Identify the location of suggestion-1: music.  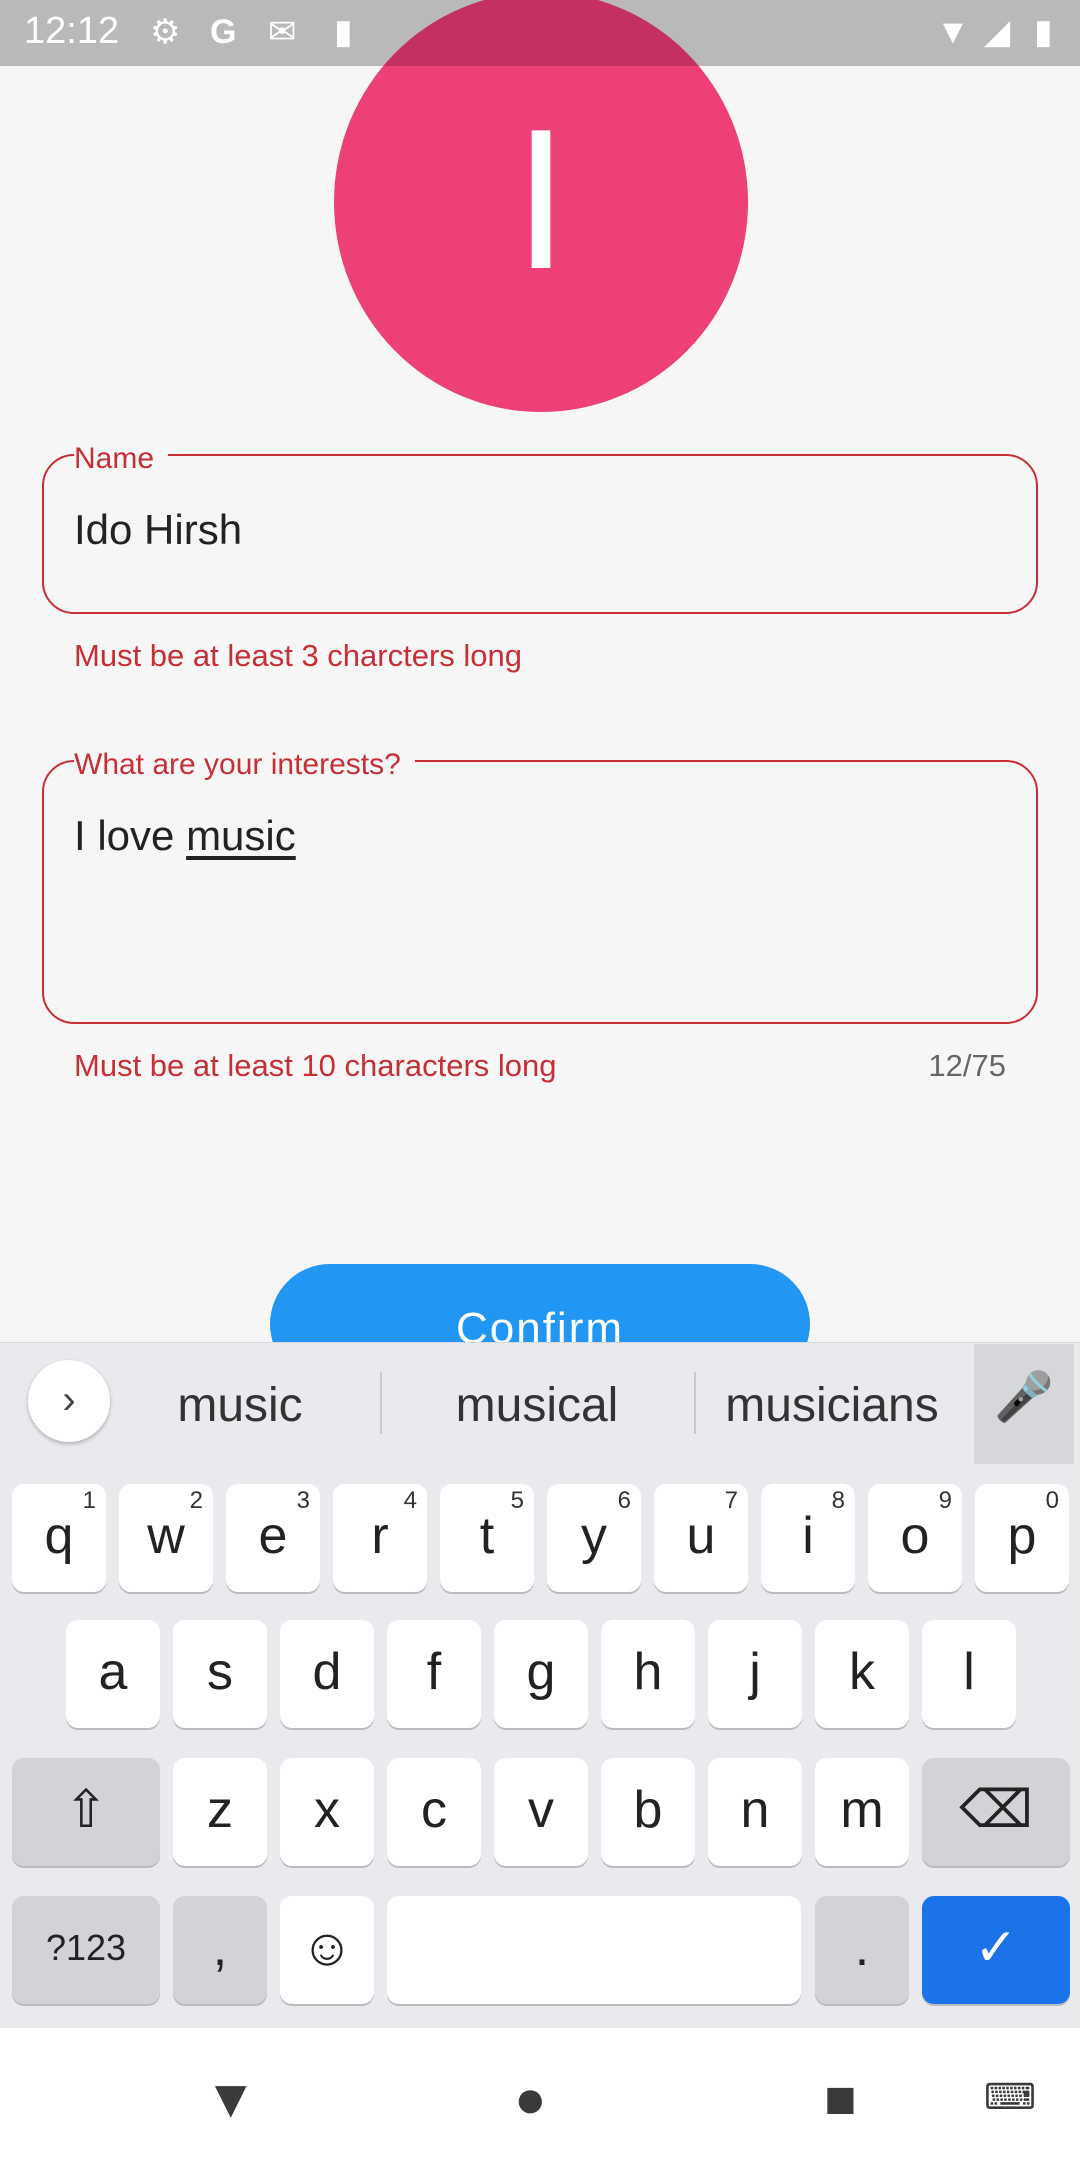
(240, 1405).